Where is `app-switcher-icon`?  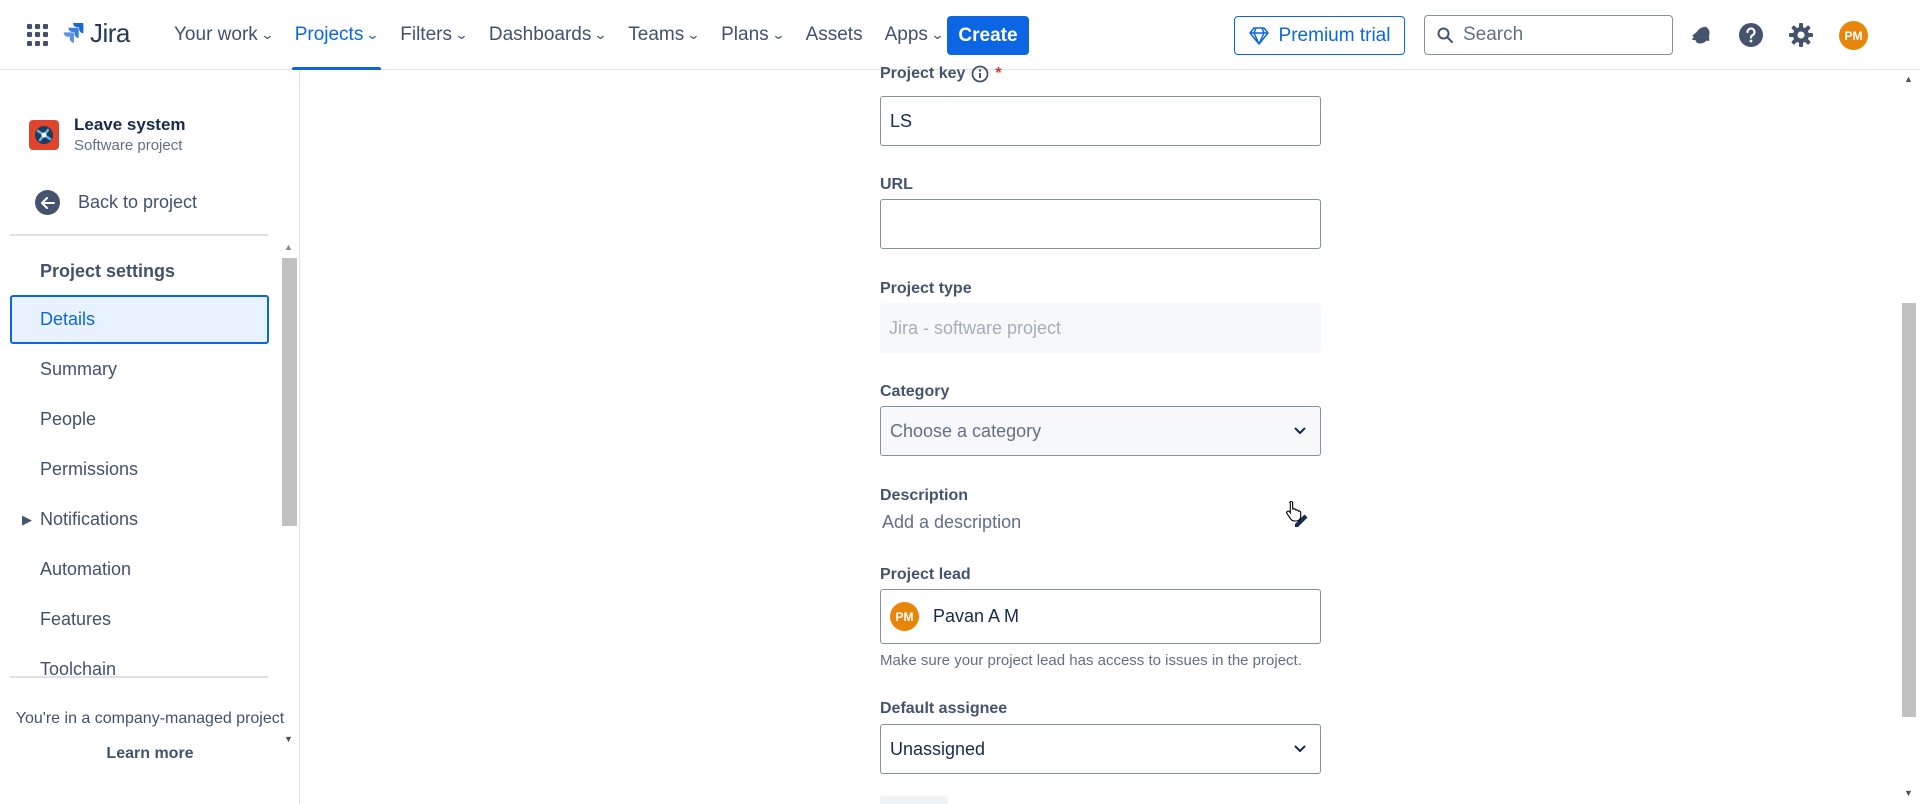
app-switcher-icon is located at coordinates (38, 35).